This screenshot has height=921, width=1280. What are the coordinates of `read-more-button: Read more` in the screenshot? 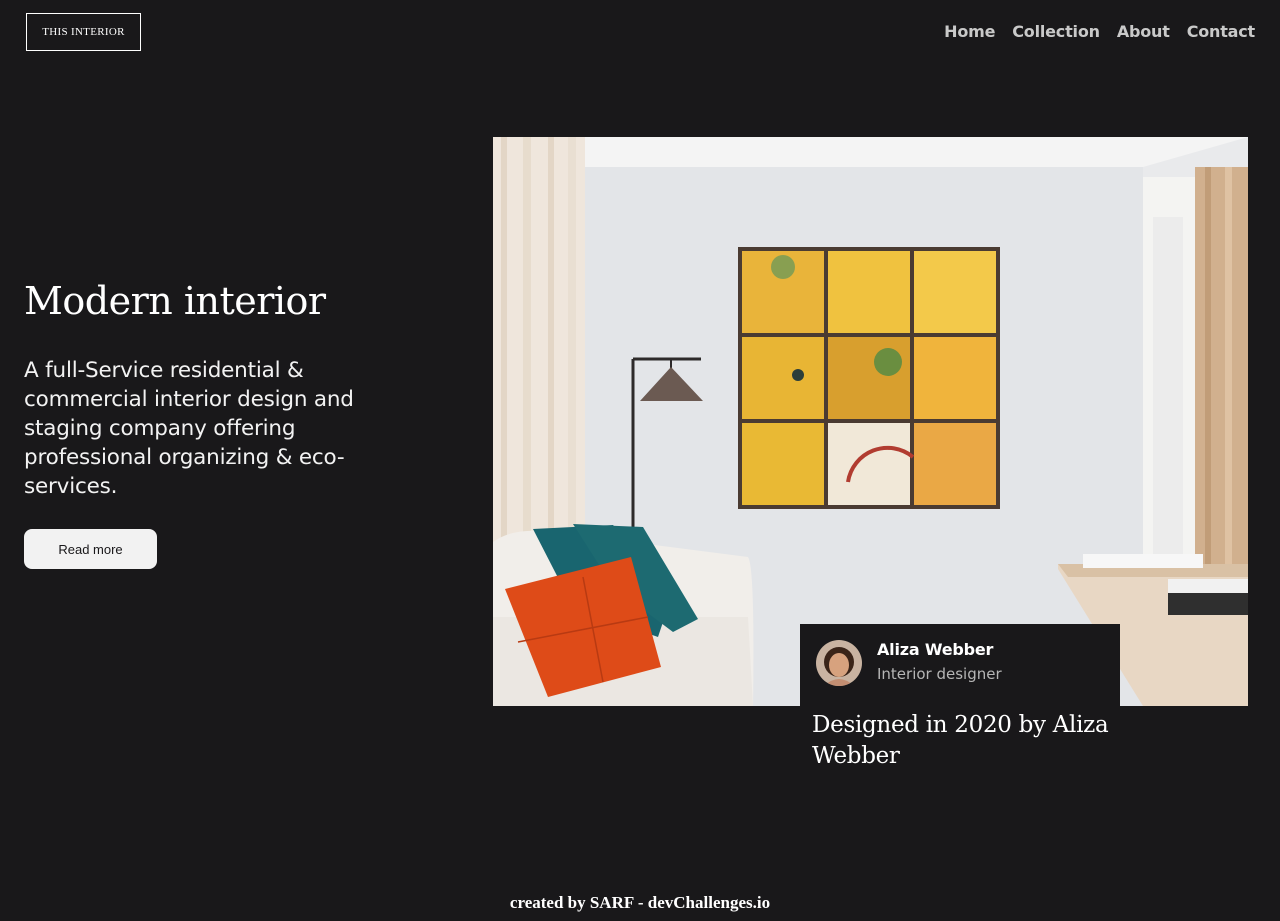 It's located at (90, 549).